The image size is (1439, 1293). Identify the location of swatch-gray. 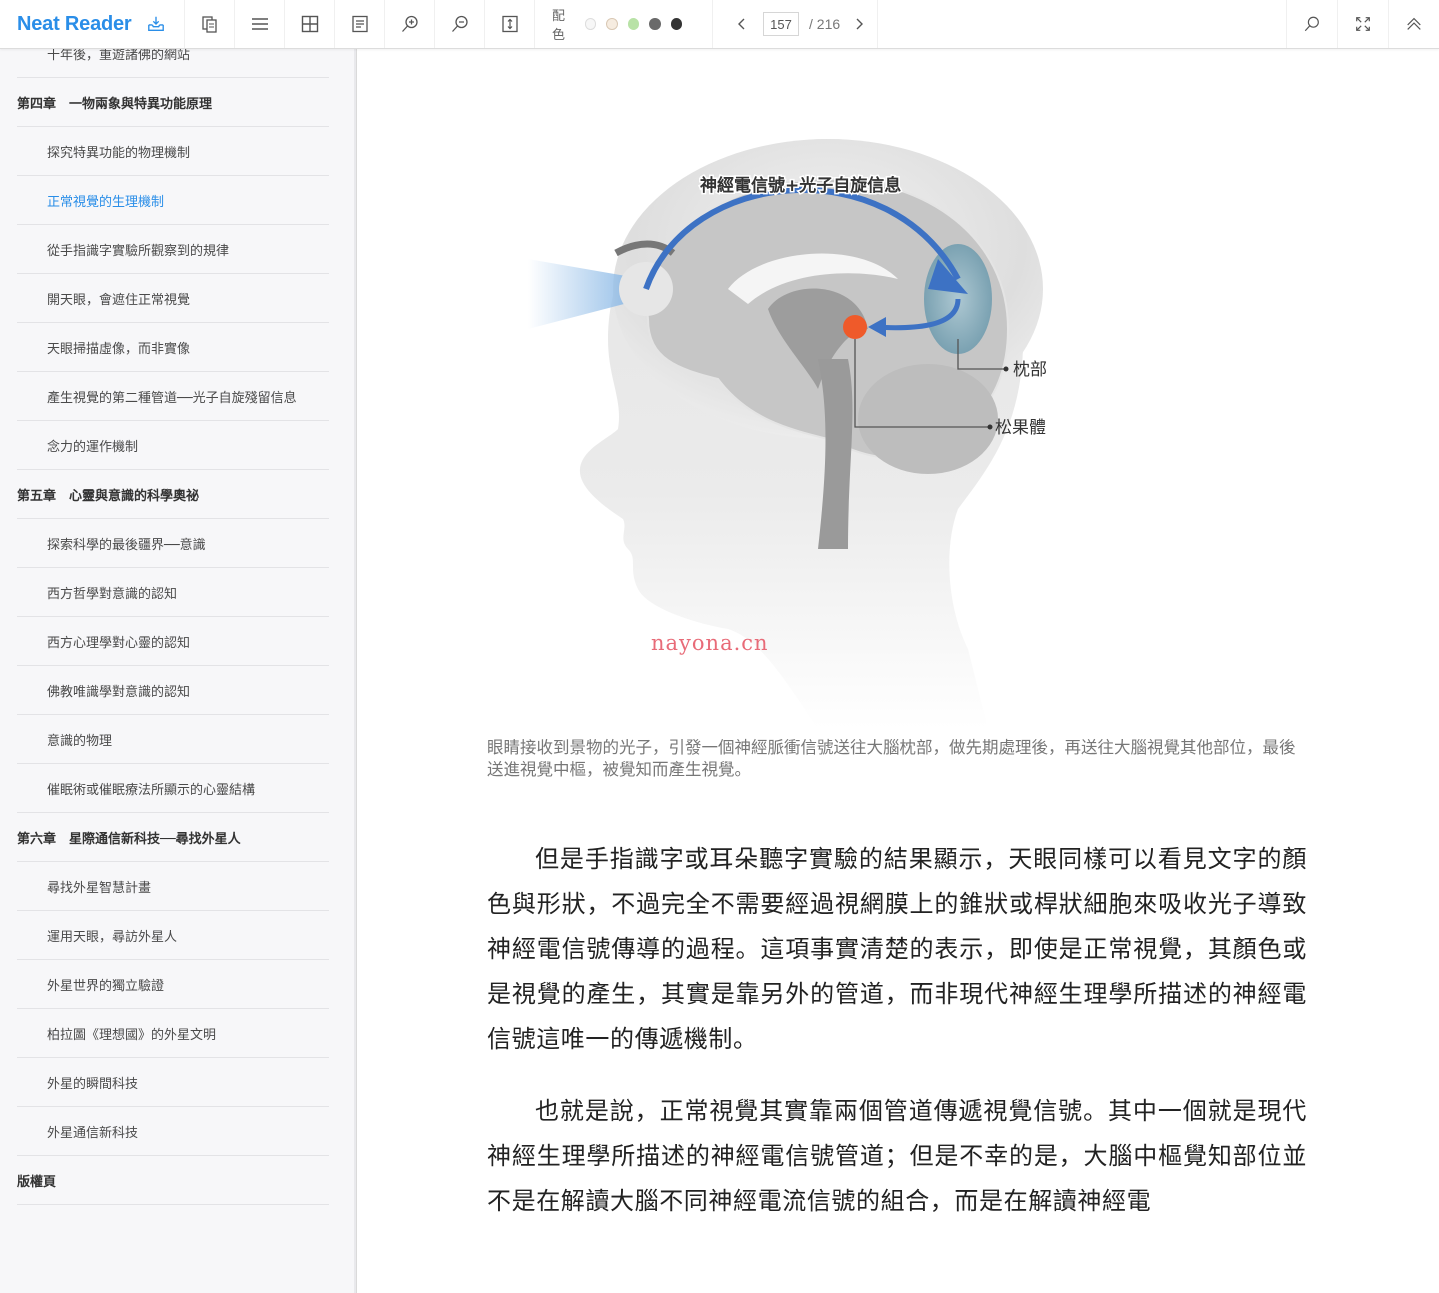
(655, 24).